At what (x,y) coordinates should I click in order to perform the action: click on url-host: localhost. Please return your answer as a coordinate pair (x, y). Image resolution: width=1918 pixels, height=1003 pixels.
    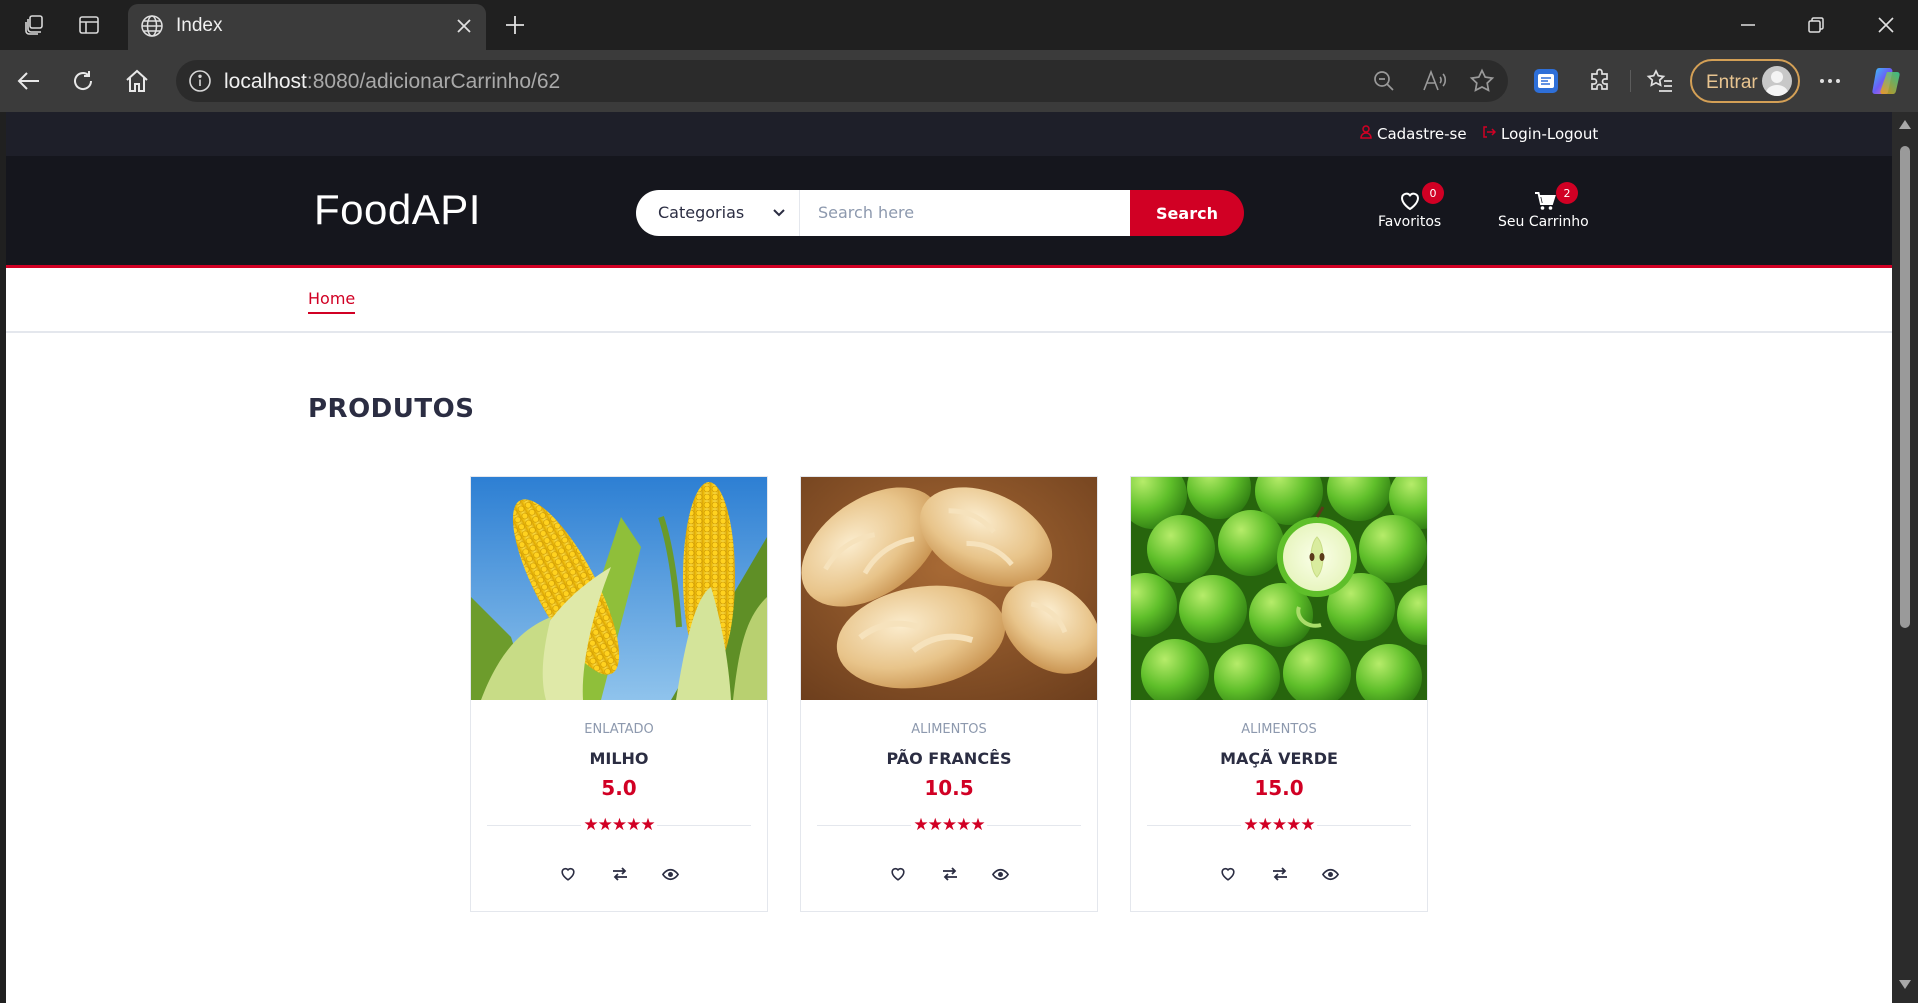
    Looking at the image, I should click on (265, 81).